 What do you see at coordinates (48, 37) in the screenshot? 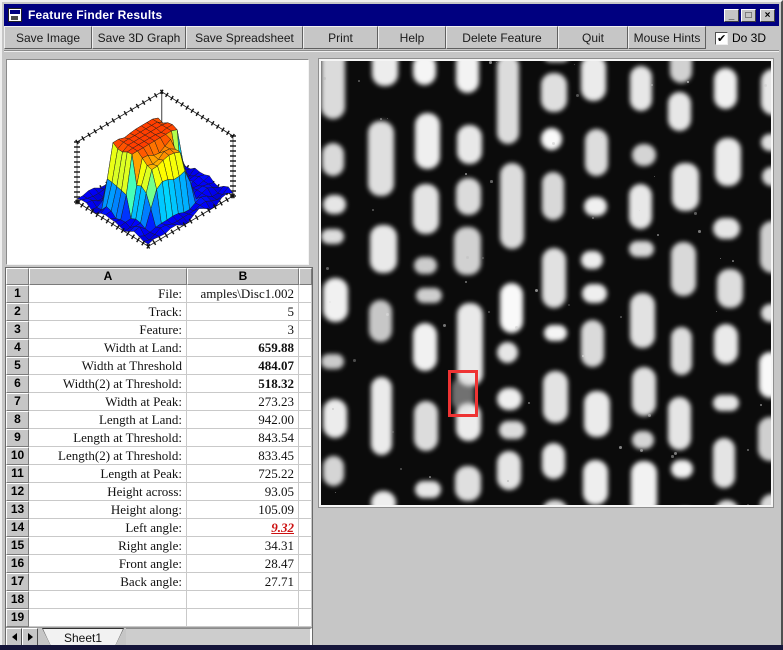
I see `save-image-button: Save Image` at bounding box center [48, 37].